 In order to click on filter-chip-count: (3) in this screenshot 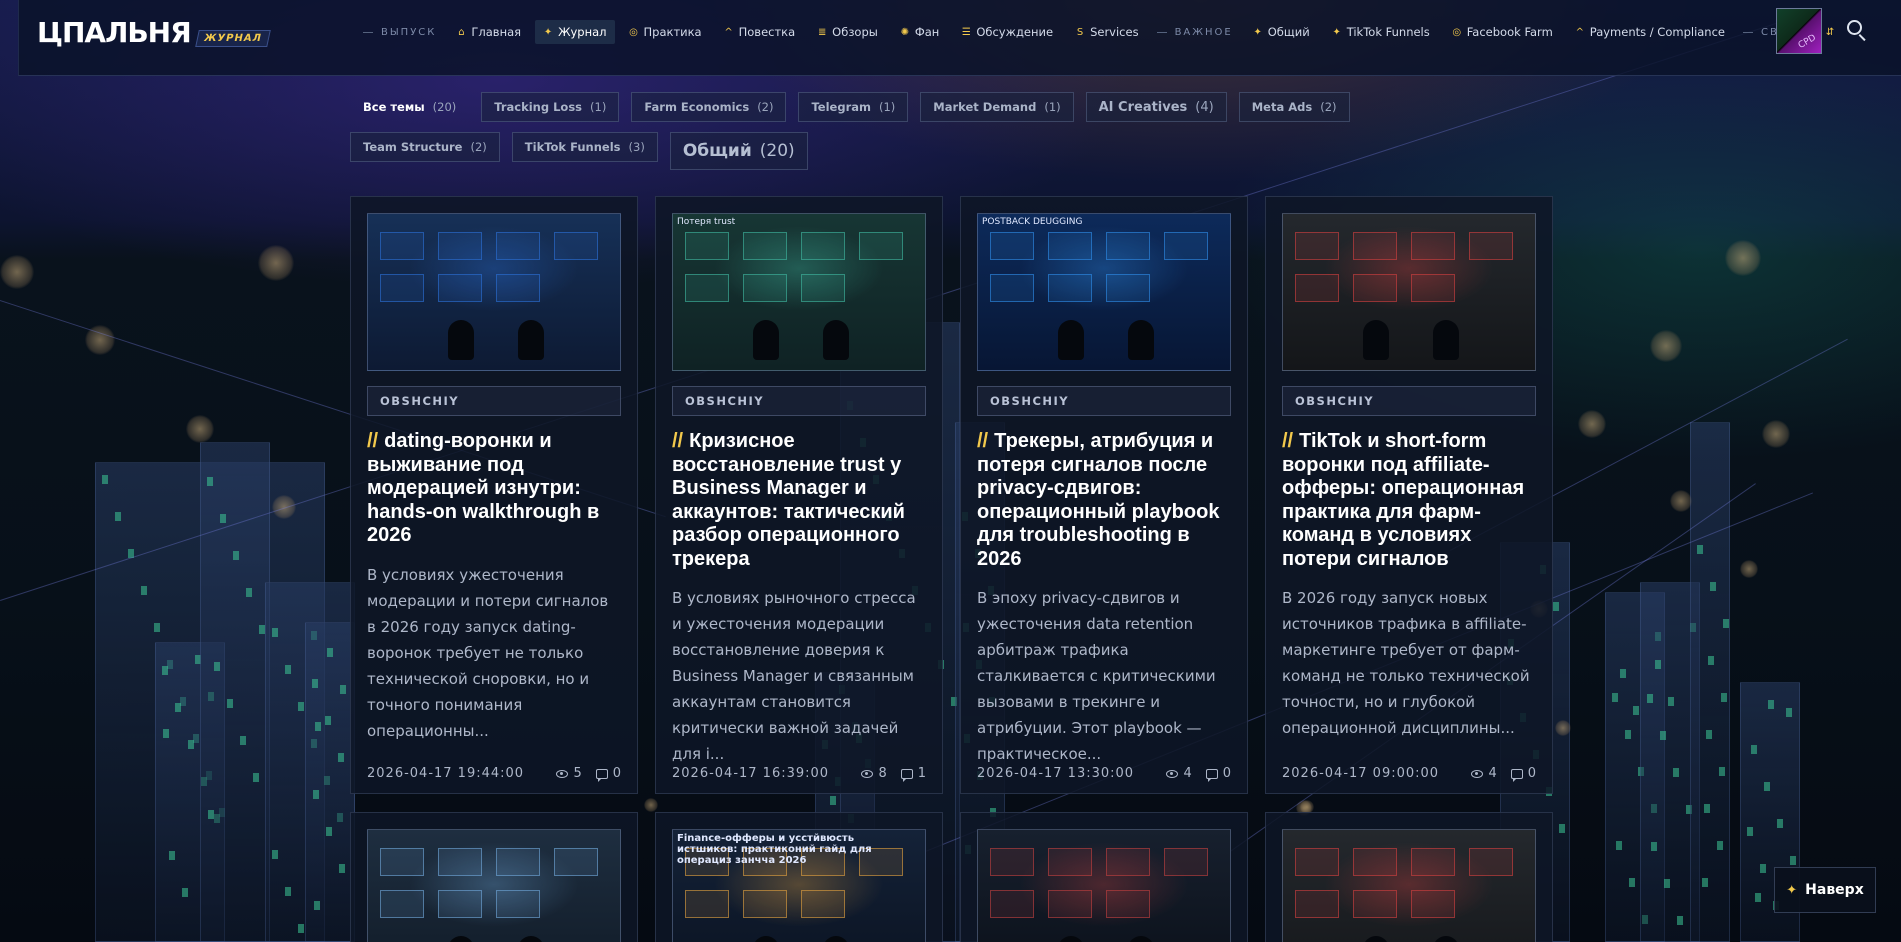, I will do `click(636, 147)`.